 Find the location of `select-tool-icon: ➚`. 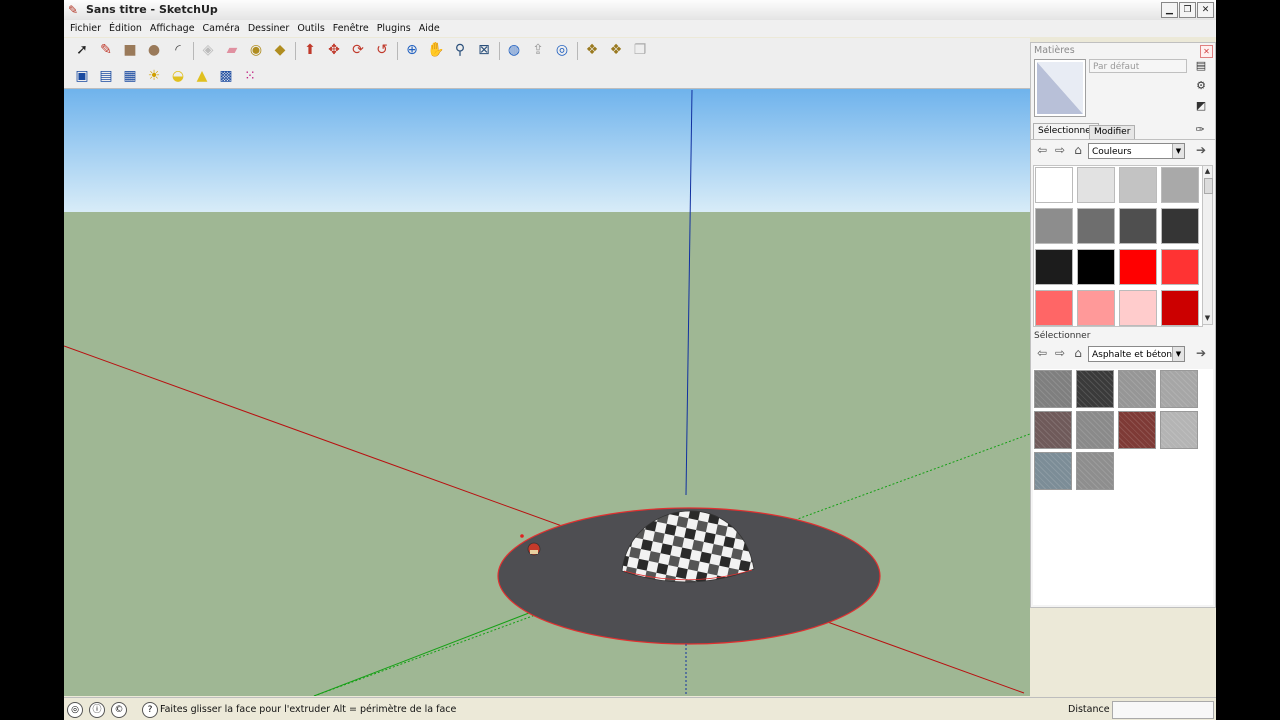

select-tool-icon: ➚ is located at coordinates (82, 50).